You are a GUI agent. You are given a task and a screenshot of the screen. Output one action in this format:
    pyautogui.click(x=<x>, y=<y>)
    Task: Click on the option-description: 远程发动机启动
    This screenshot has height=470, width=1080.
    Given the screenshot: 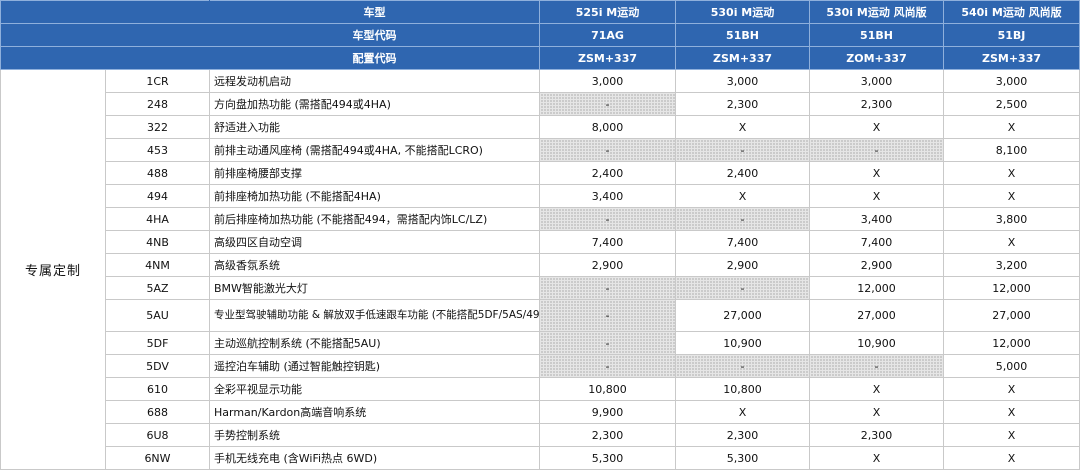 What is the action you would take?
    pyautogui.click(x=374, y=81)
    